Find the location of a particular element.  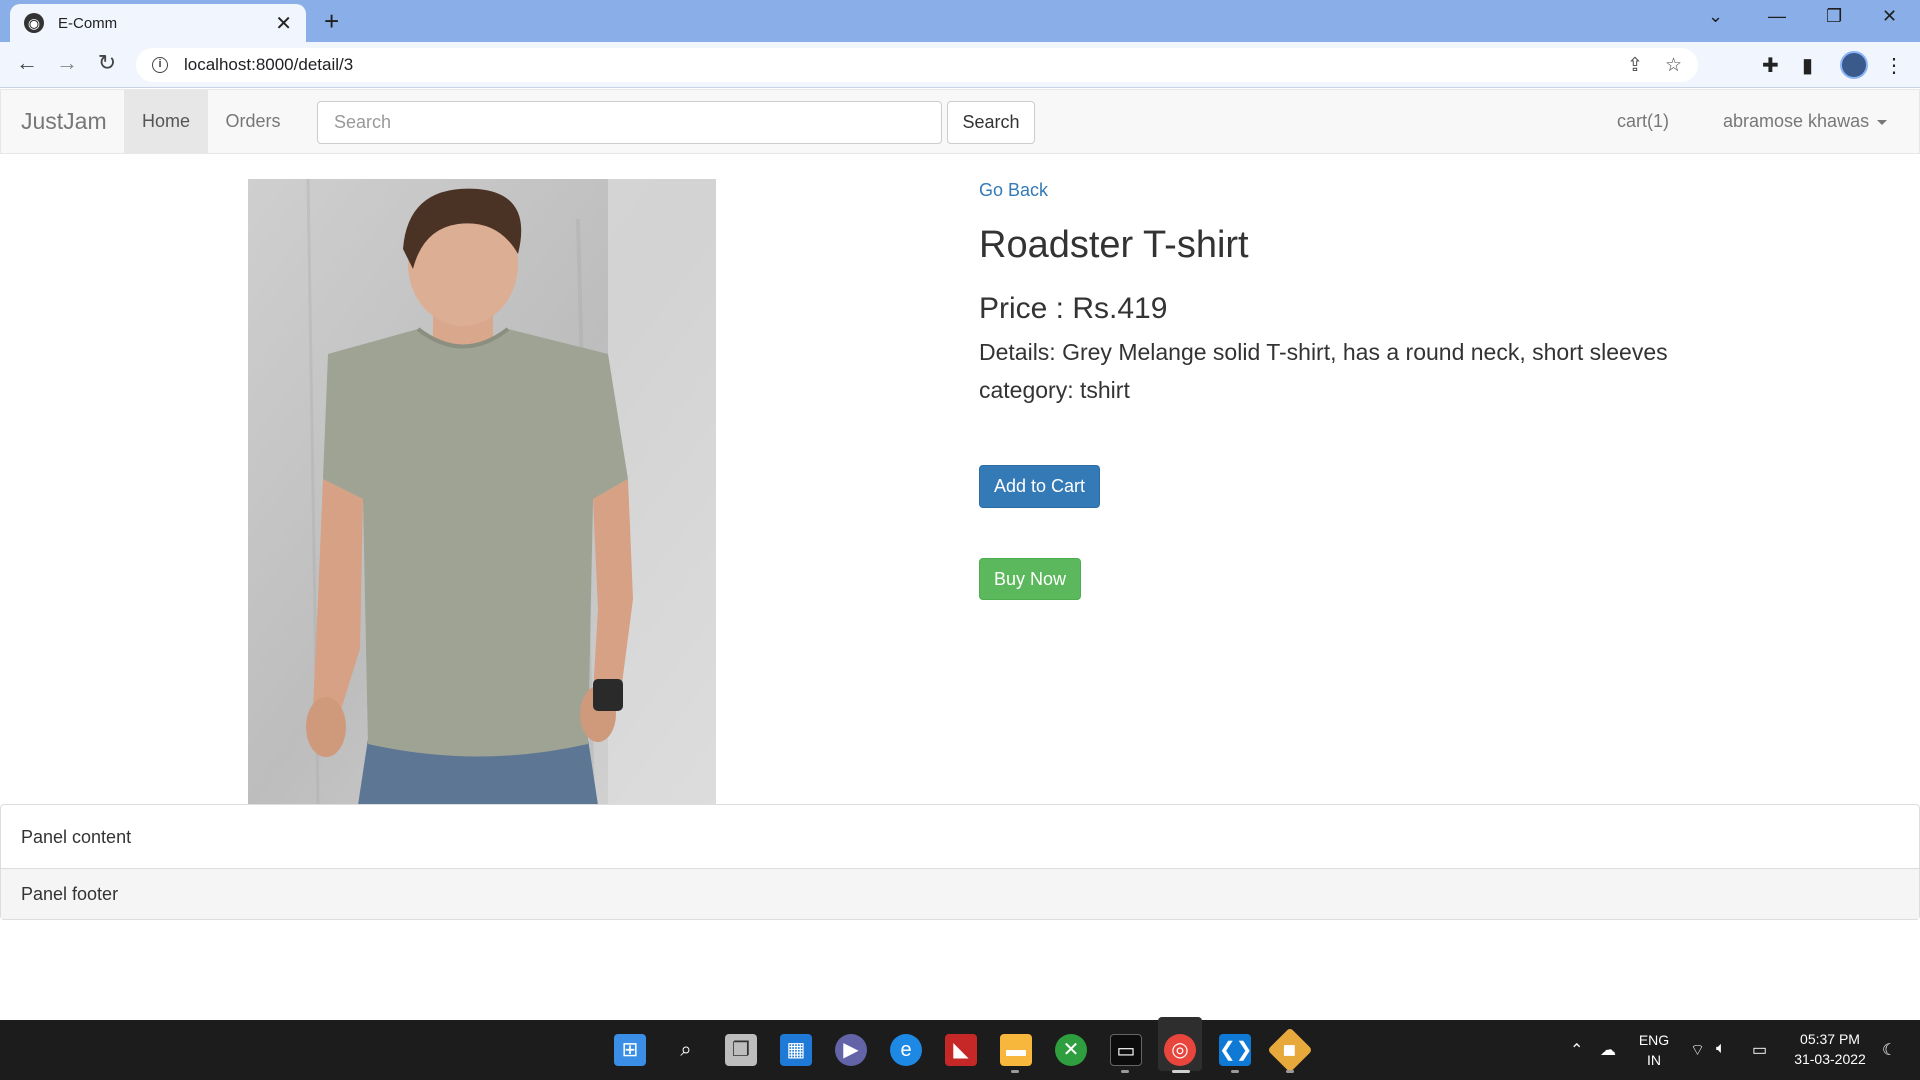

minimize-icon: — is located at coordinates (1777, 16).